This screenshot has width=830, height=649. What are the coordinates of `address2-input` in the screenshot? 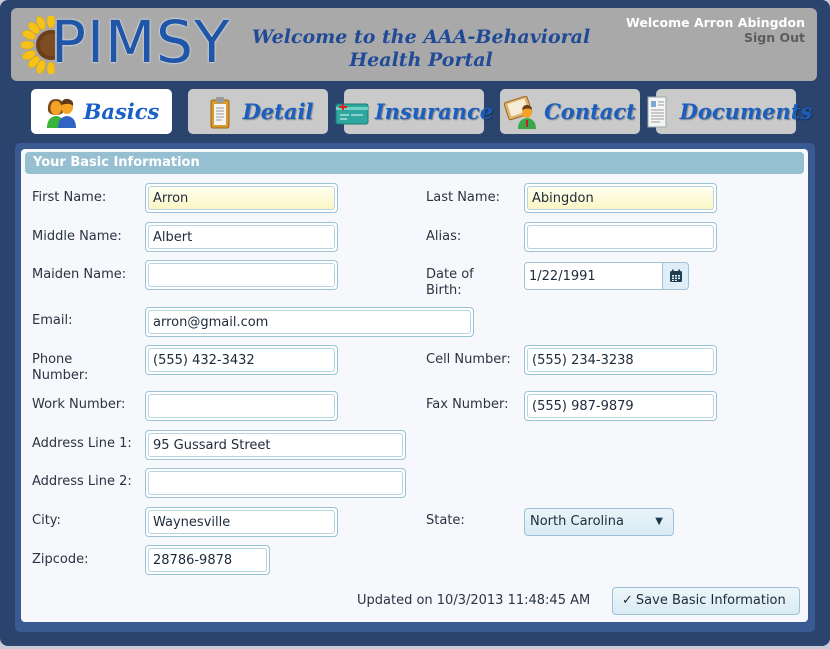 It's located at (275, 483).